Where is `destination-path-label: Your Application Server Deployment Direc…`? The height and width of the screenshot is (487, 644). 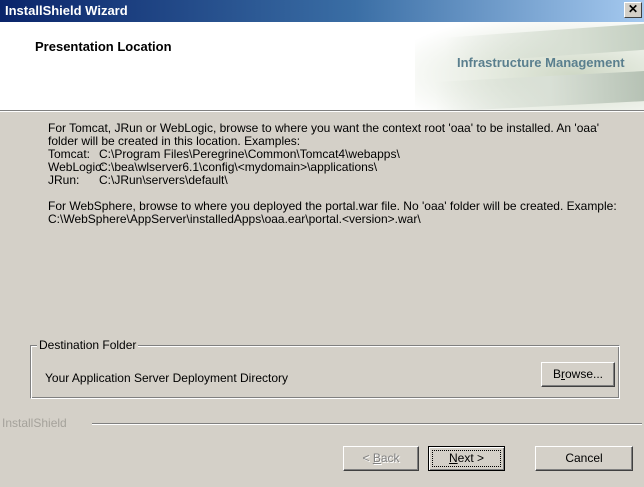 destination-path-label: Your Application Server Deployment Direc… is located at coordinates (167, 378).